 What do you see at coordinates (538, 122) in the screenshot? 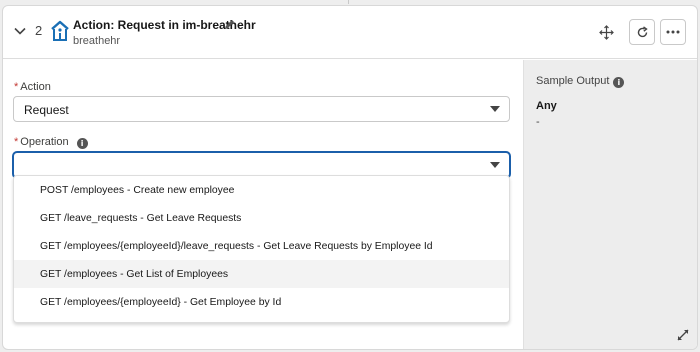
I see `sample-output-value: -` at bounding box center [538, 122].